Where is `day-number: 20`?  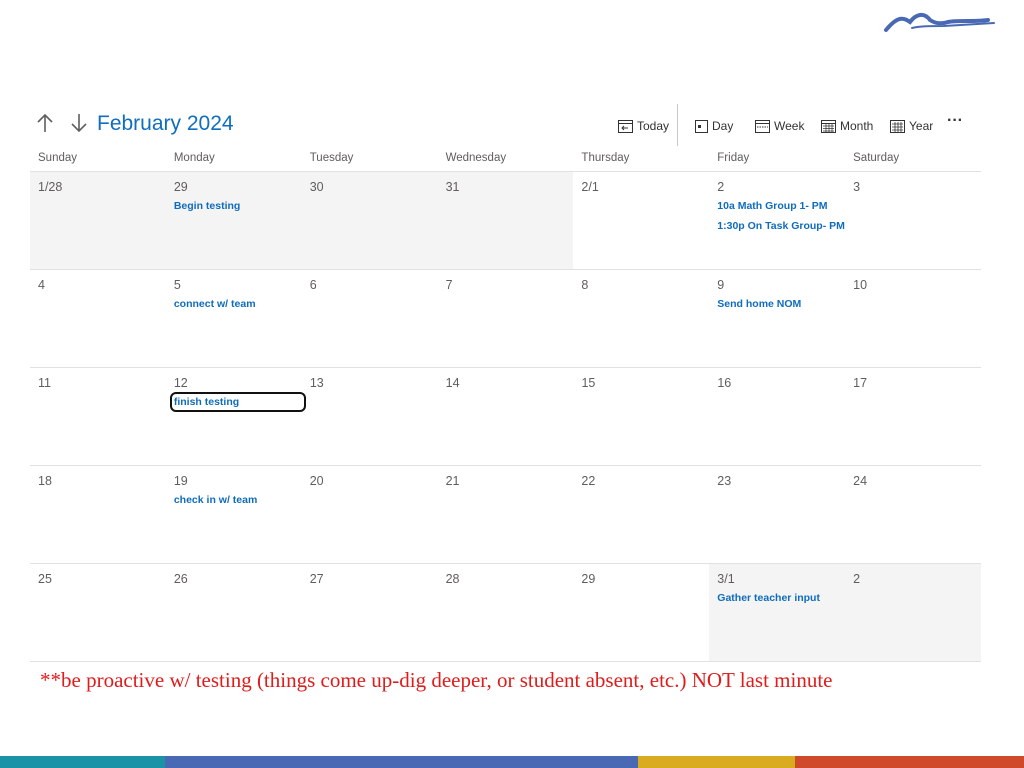
day-number: 20 is located at coordinates (316, 481).